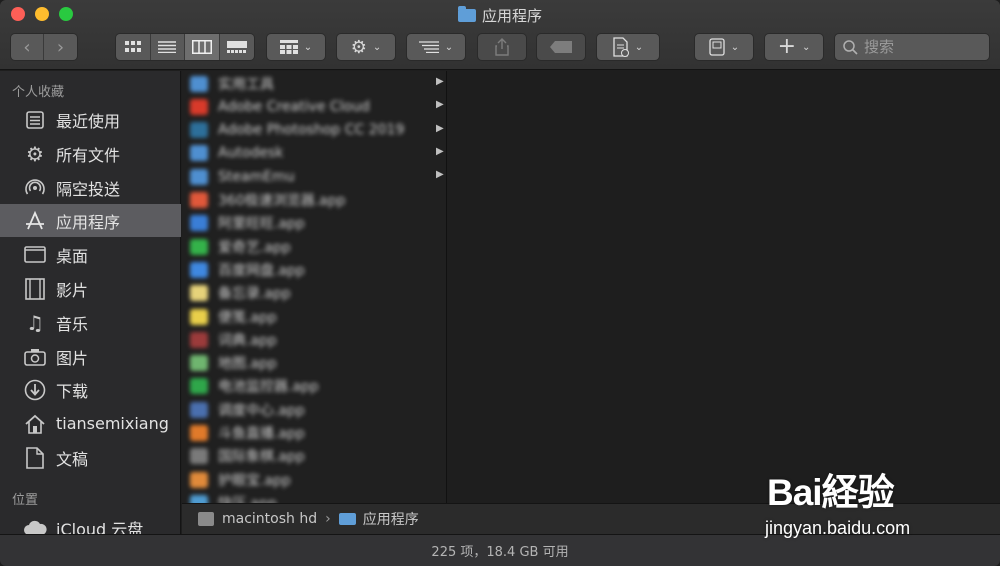 The image size is (1000, 566). Describe the element at coordinates (133, 47) in the screenshot. I see `icon-view-button` at that location.